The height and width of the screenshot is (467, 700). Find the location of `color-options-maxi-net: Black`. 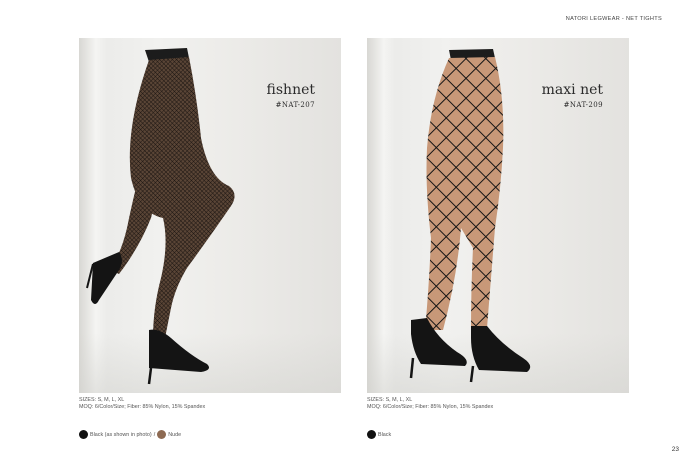

color-options-maxi-net: Black is located at coordinates (379, 434).